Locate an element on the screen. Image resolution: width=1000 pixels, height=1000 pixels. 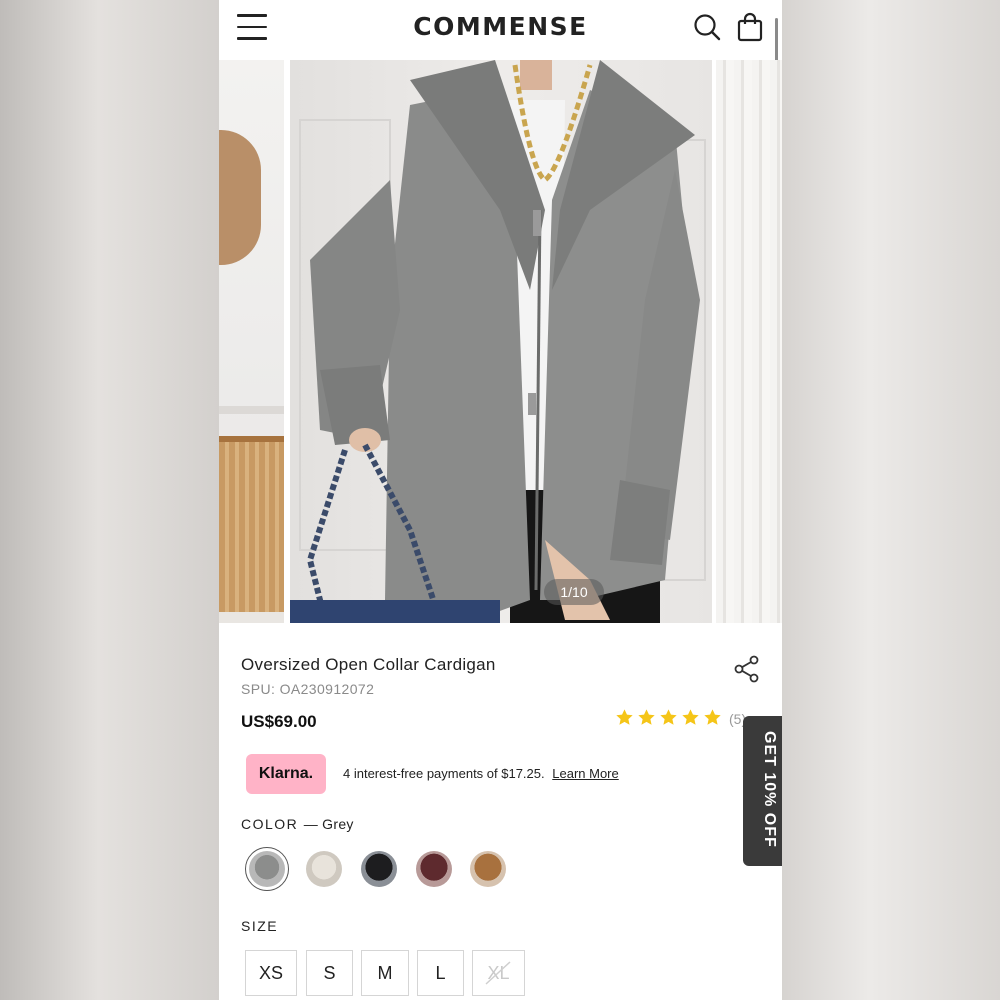
color-swatch-cream is located at coordinates (324, 869).